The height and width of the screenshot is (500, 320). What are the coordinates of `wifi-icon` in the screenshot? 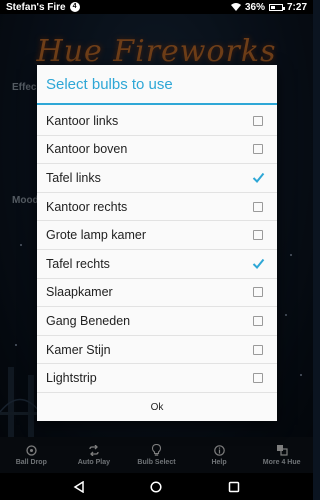 It's located at (235, 7).